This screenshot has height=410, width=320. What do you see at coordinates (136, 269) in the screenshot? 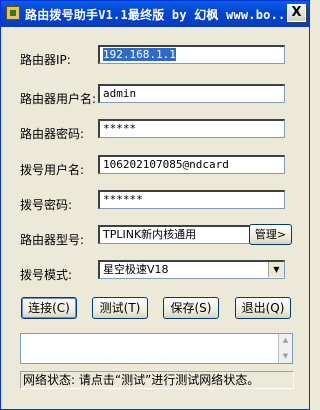
I see `dial-mode-value: 星空极速V18` at bounding box center [136, 269].